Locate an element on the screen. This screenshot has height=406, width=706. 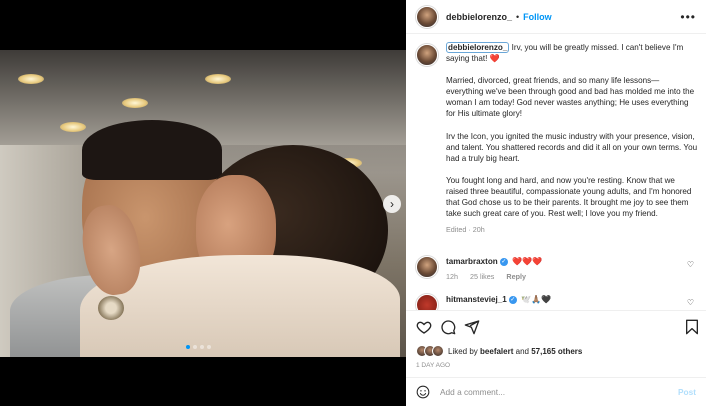
liked-by-count: 57,165 others is located at coordinates (556, 351).